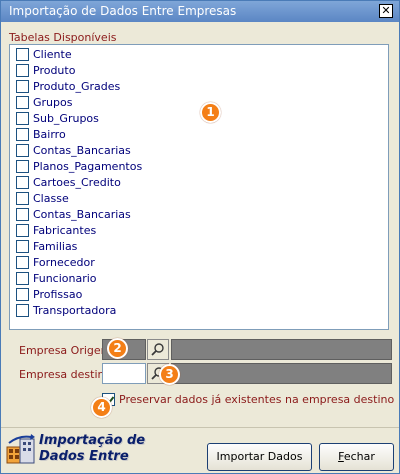 The image size is (400, 474). I want to click on table-item-label: Cliente, so click(52, 54).